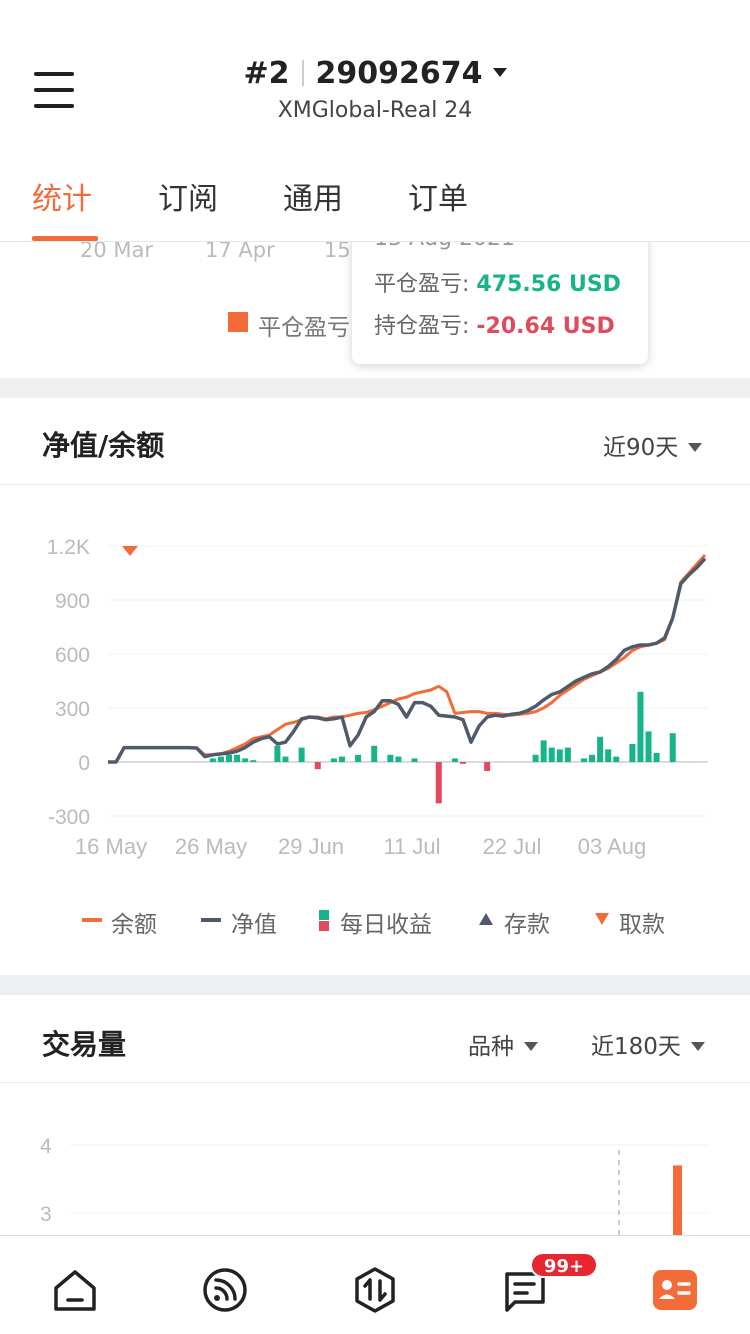 Image resolution: width=750 pixels, height=1334 pixels. Describe the element at coordinates (238, 322) in the screenshot. I see `pnl-legend-swatch` at that location.